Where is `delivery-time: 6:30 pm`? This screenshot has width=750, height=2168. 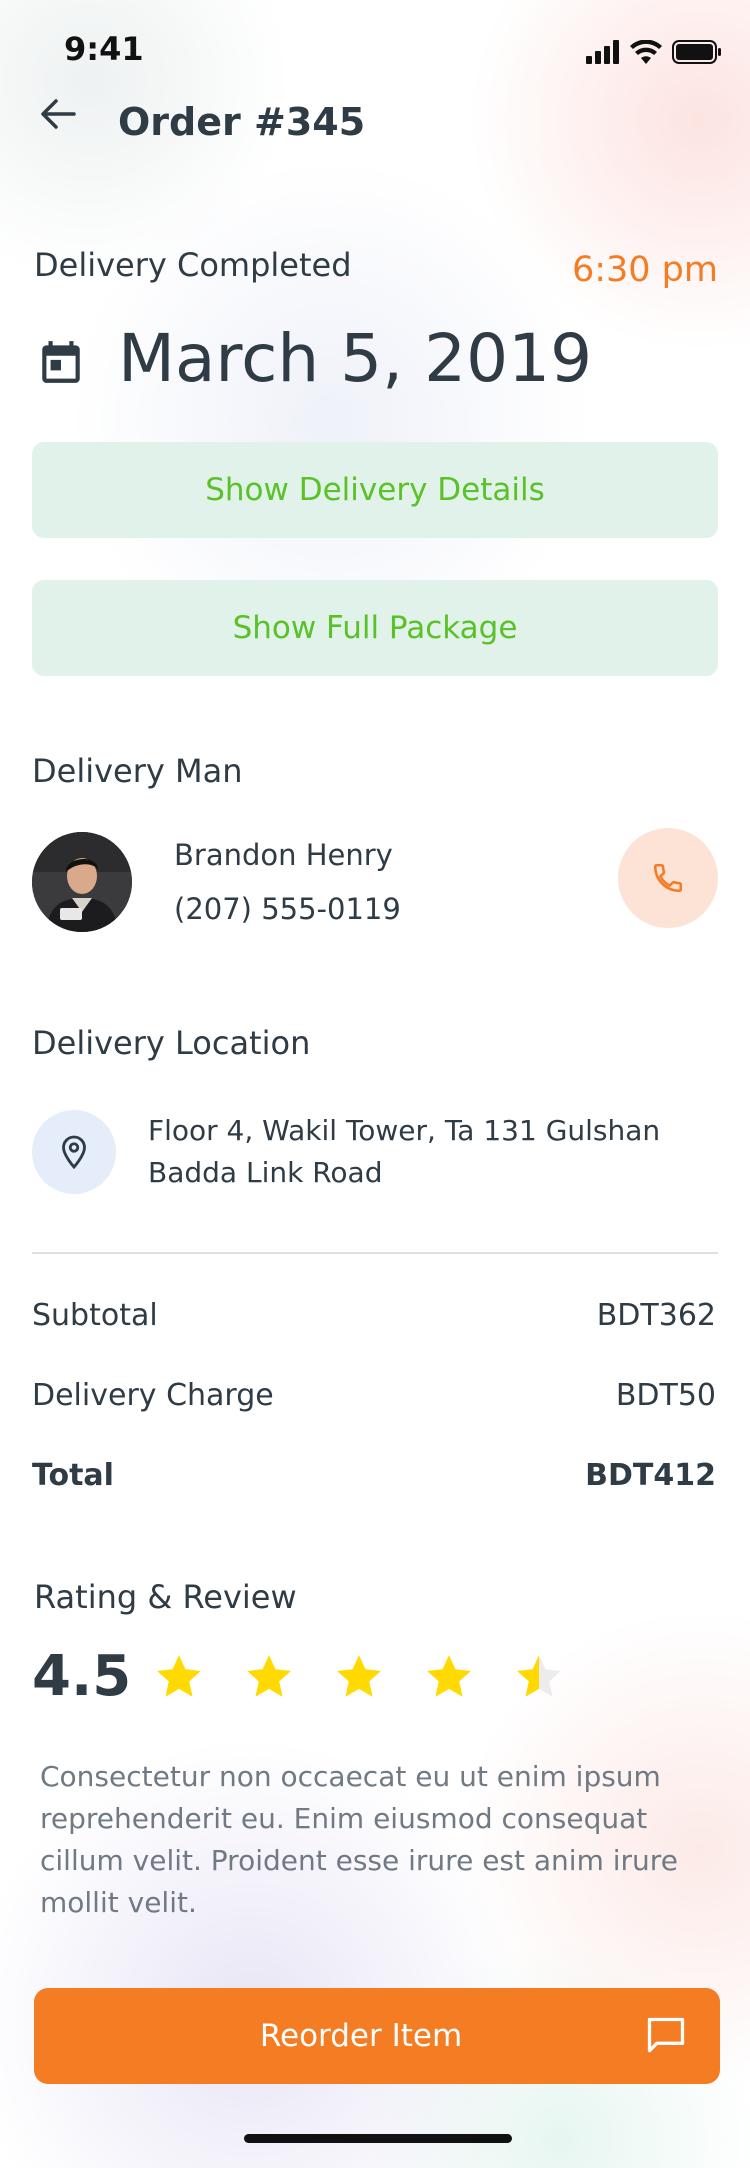 delivery-time: 6:30 pm is located at coordinates (644, 270).